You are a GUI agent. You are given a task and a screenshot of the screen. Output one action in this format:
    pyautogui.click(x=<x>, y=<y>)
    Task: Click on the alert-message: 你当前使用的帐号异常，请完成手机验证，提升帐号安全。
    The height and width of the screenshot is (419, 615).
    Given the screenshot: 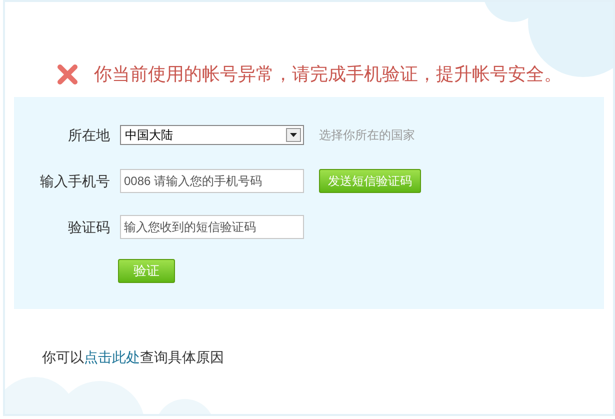 What is the action you would take?
    pyautogui.click(x=328, y=74)
    